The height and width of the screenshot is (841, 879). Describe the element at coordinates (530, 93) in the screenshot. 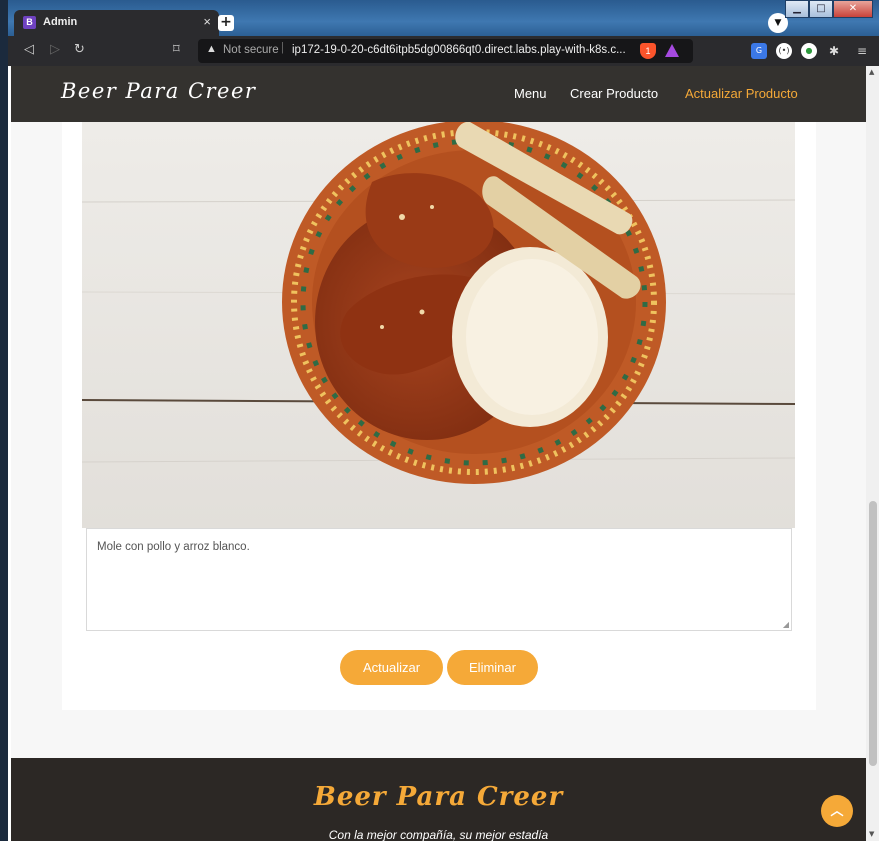

I see `nav-link-menu: Menu` at that location.